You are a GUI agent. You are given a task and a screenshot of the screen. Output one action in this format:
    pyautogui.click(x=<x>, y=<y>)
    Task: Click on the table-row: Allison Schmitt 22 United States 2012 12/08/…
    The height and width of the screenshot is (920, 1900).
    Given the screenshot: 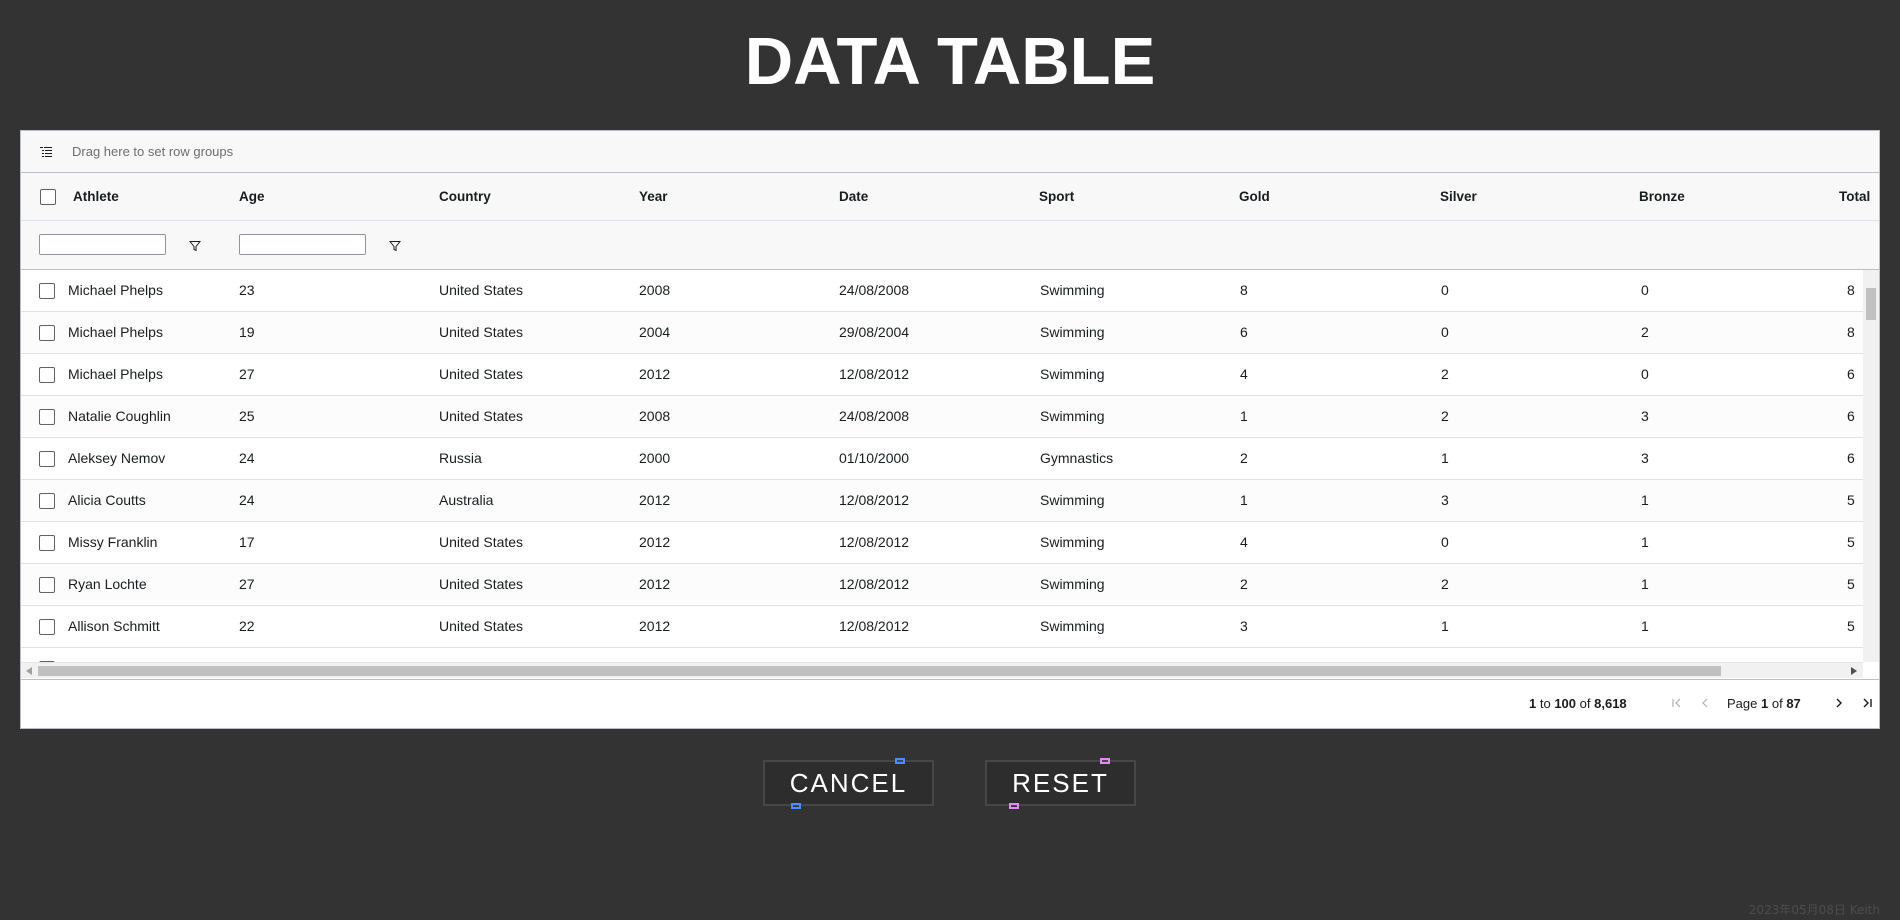 What is the action you would take?
    pyautogui.click(x=942, y=627)
    